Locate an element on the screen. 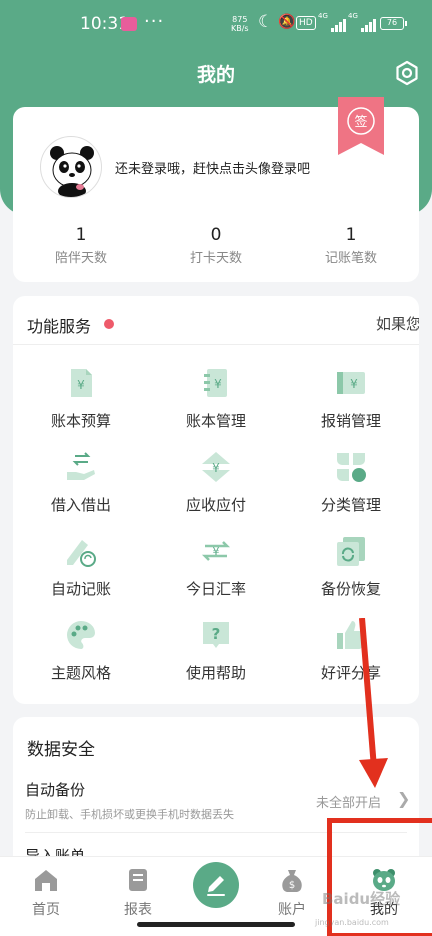 This screenshot has width=432, height=936. grid-item-ledger-manage: ¥ 账本管理 is located at coordinates (216, 406).